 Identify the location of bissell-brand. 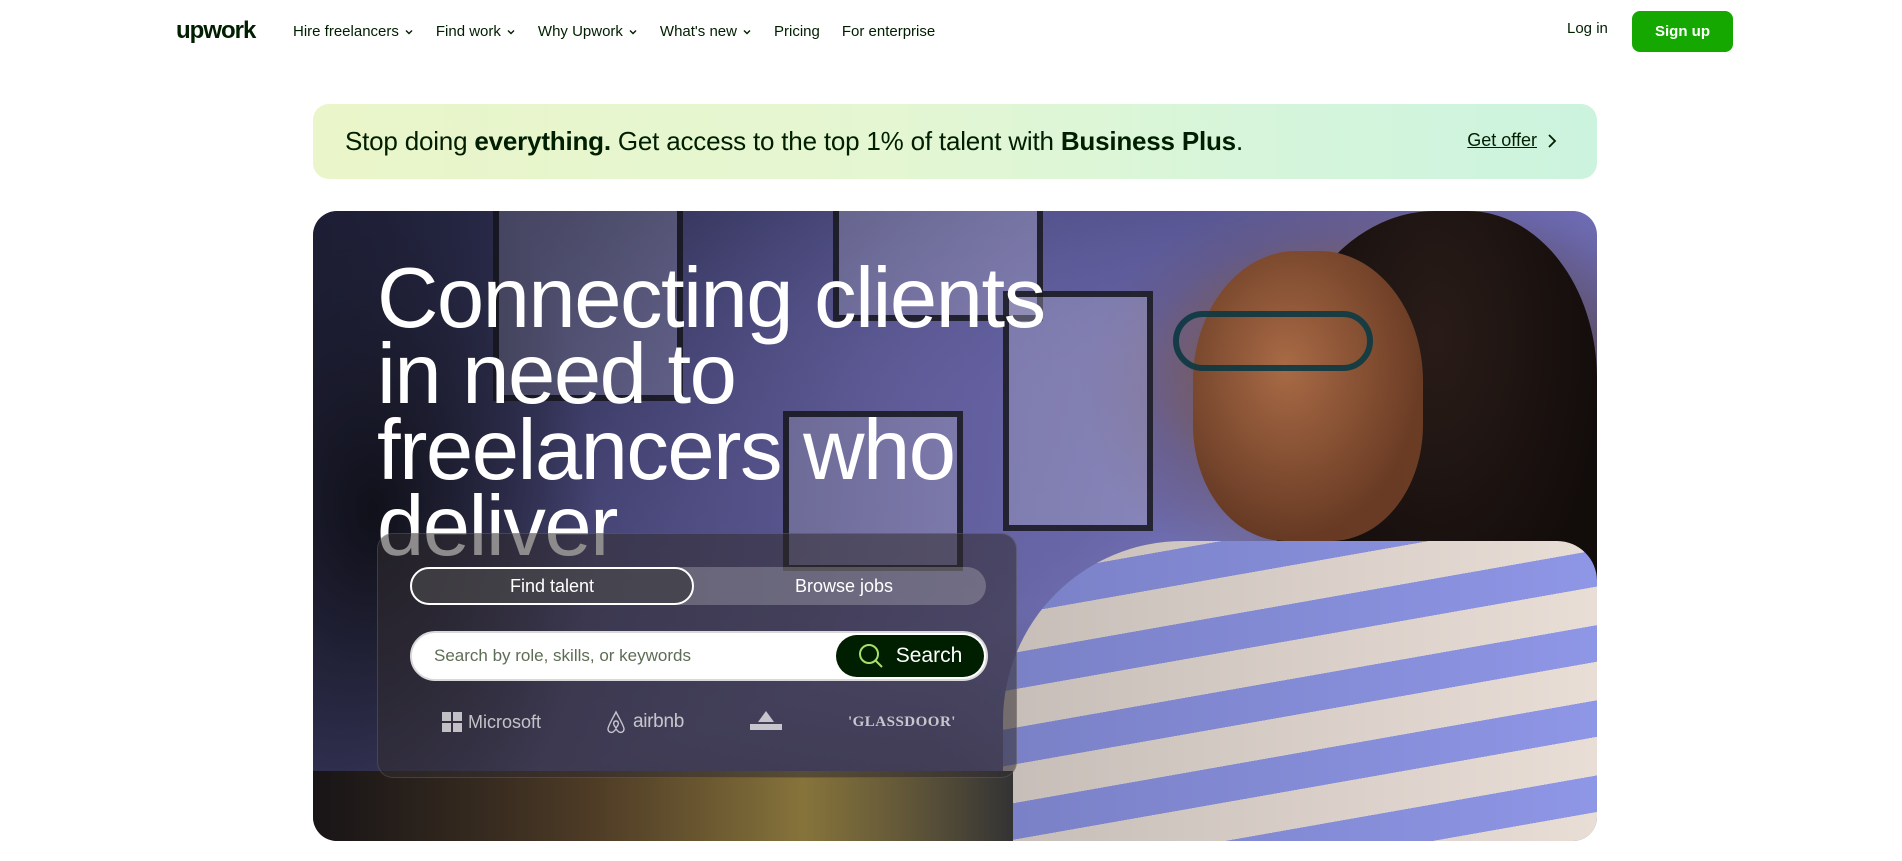
(766, 722).